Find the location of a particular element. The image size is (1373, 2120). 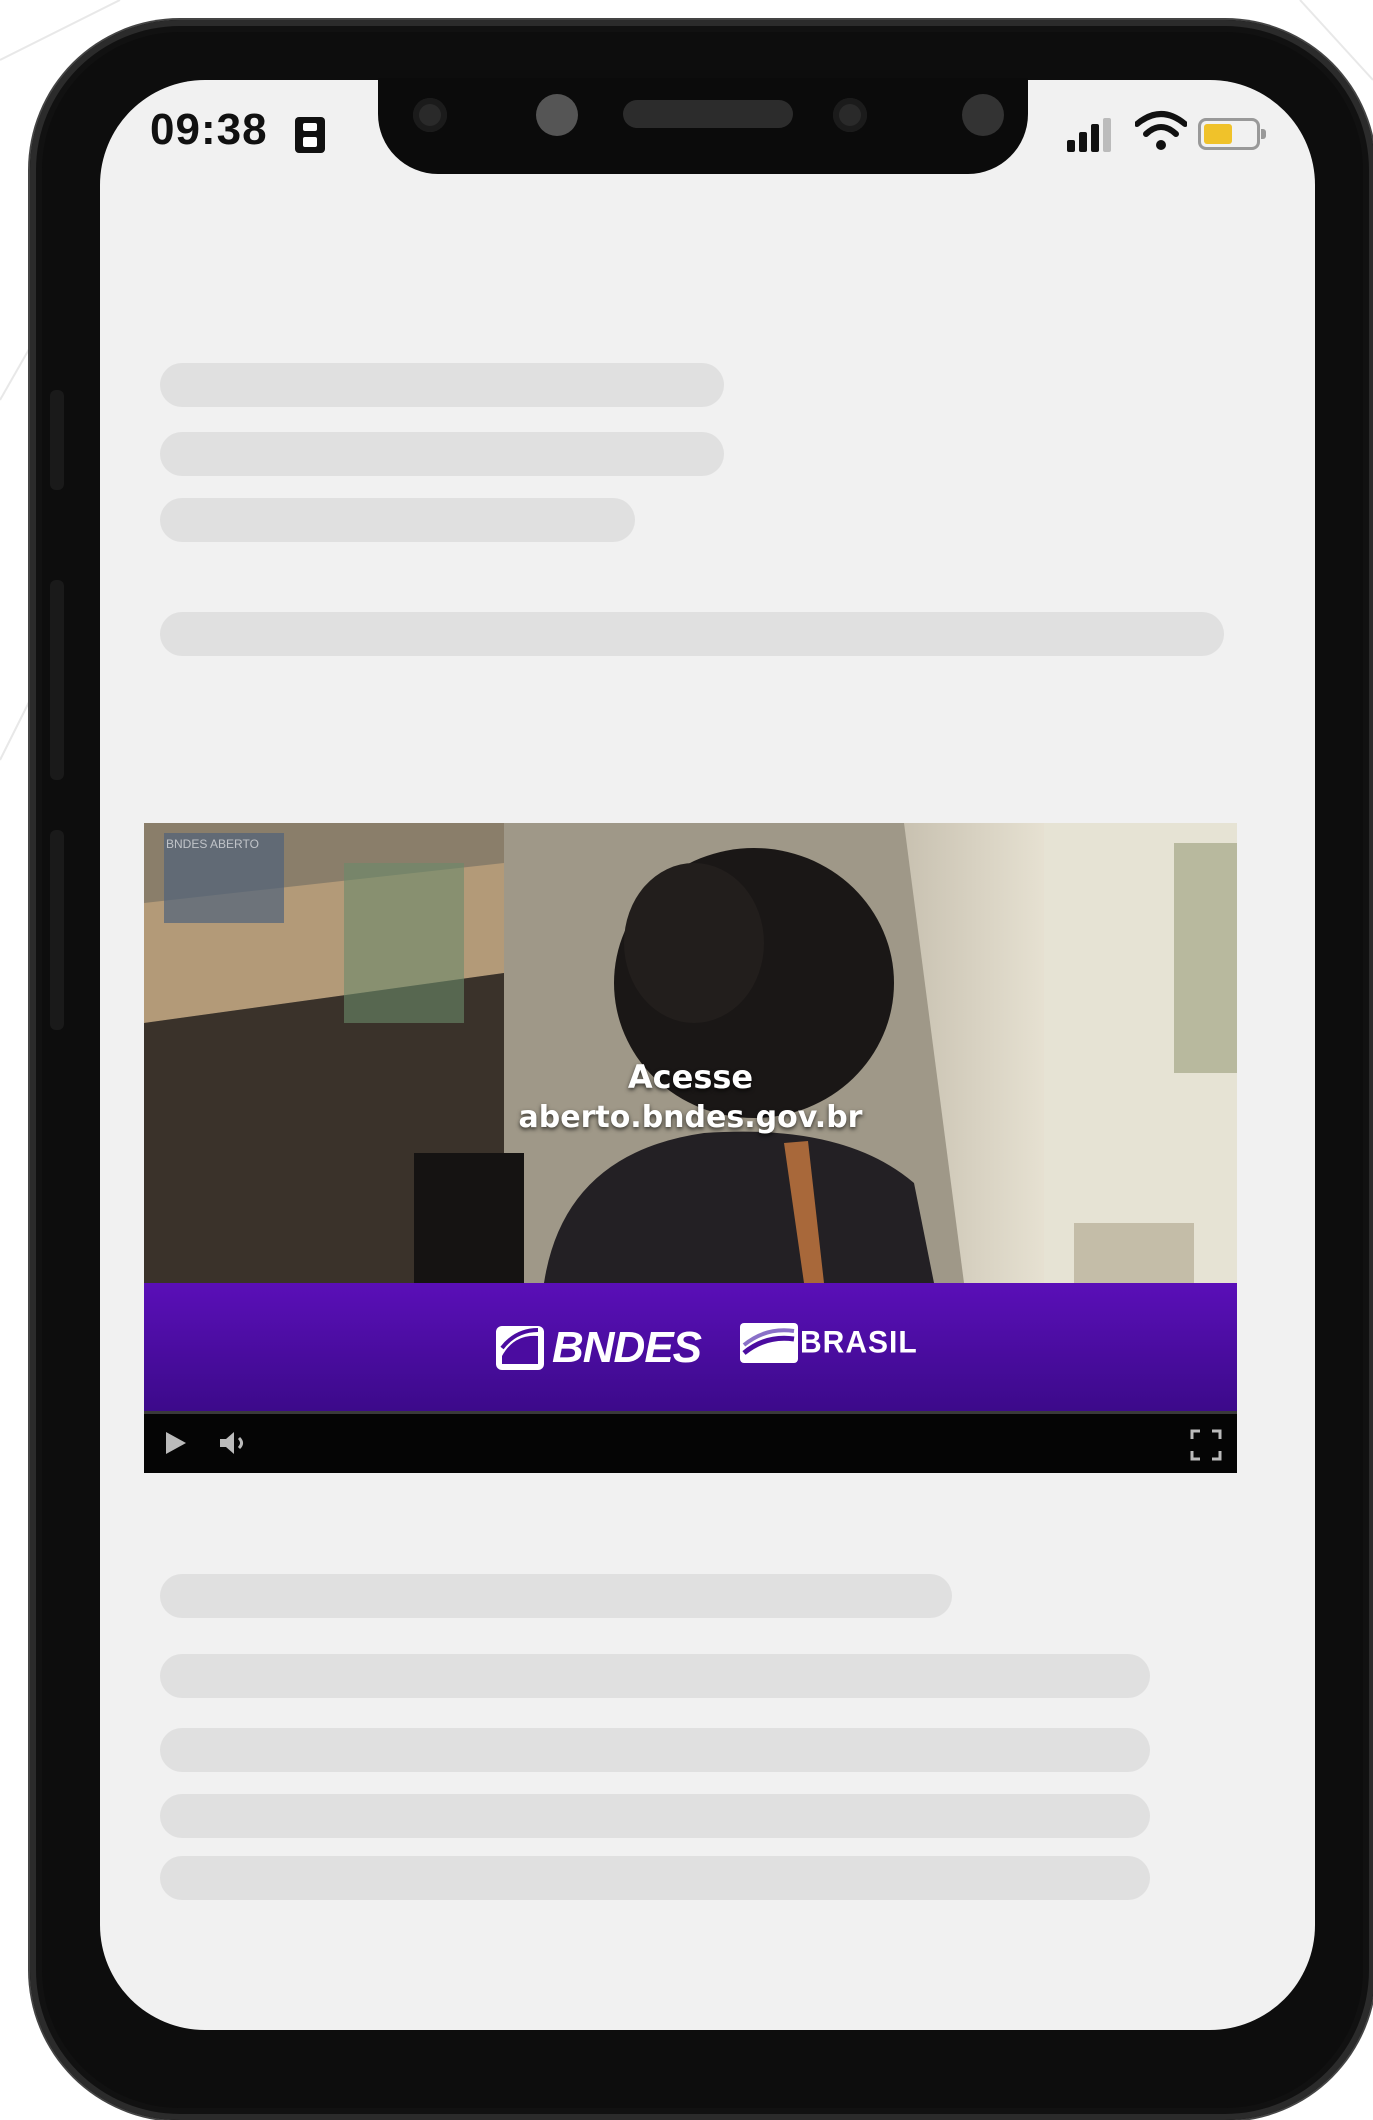

caption-line-2: aberto.bndes.gov.br is located at coordinates (690, 1117).